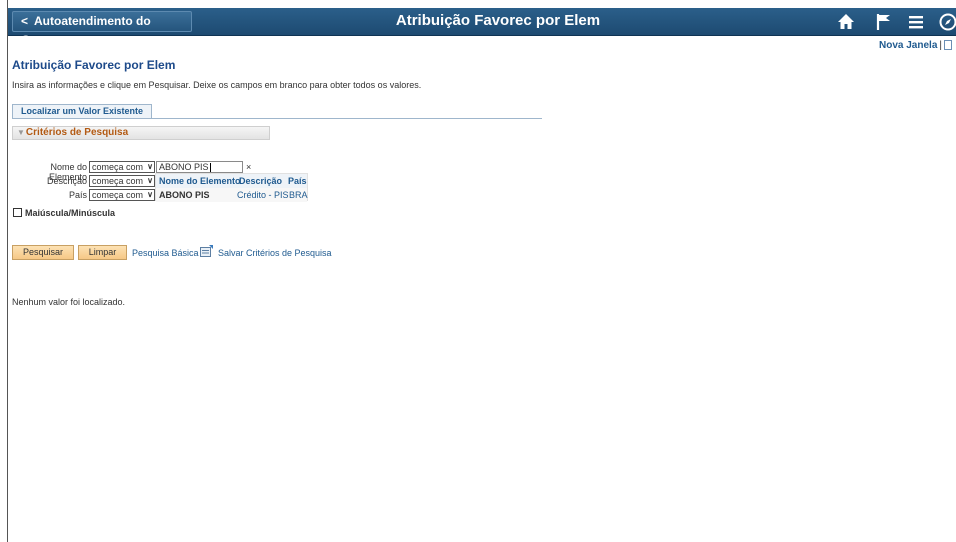 Image resolution: width=956 pixels, height=542 pixels. What do you see at coordinates (86, 30) in the screenshot?
I see `back-button-label: Autoatendimento do Gerente` at bounding box center [86, 30].